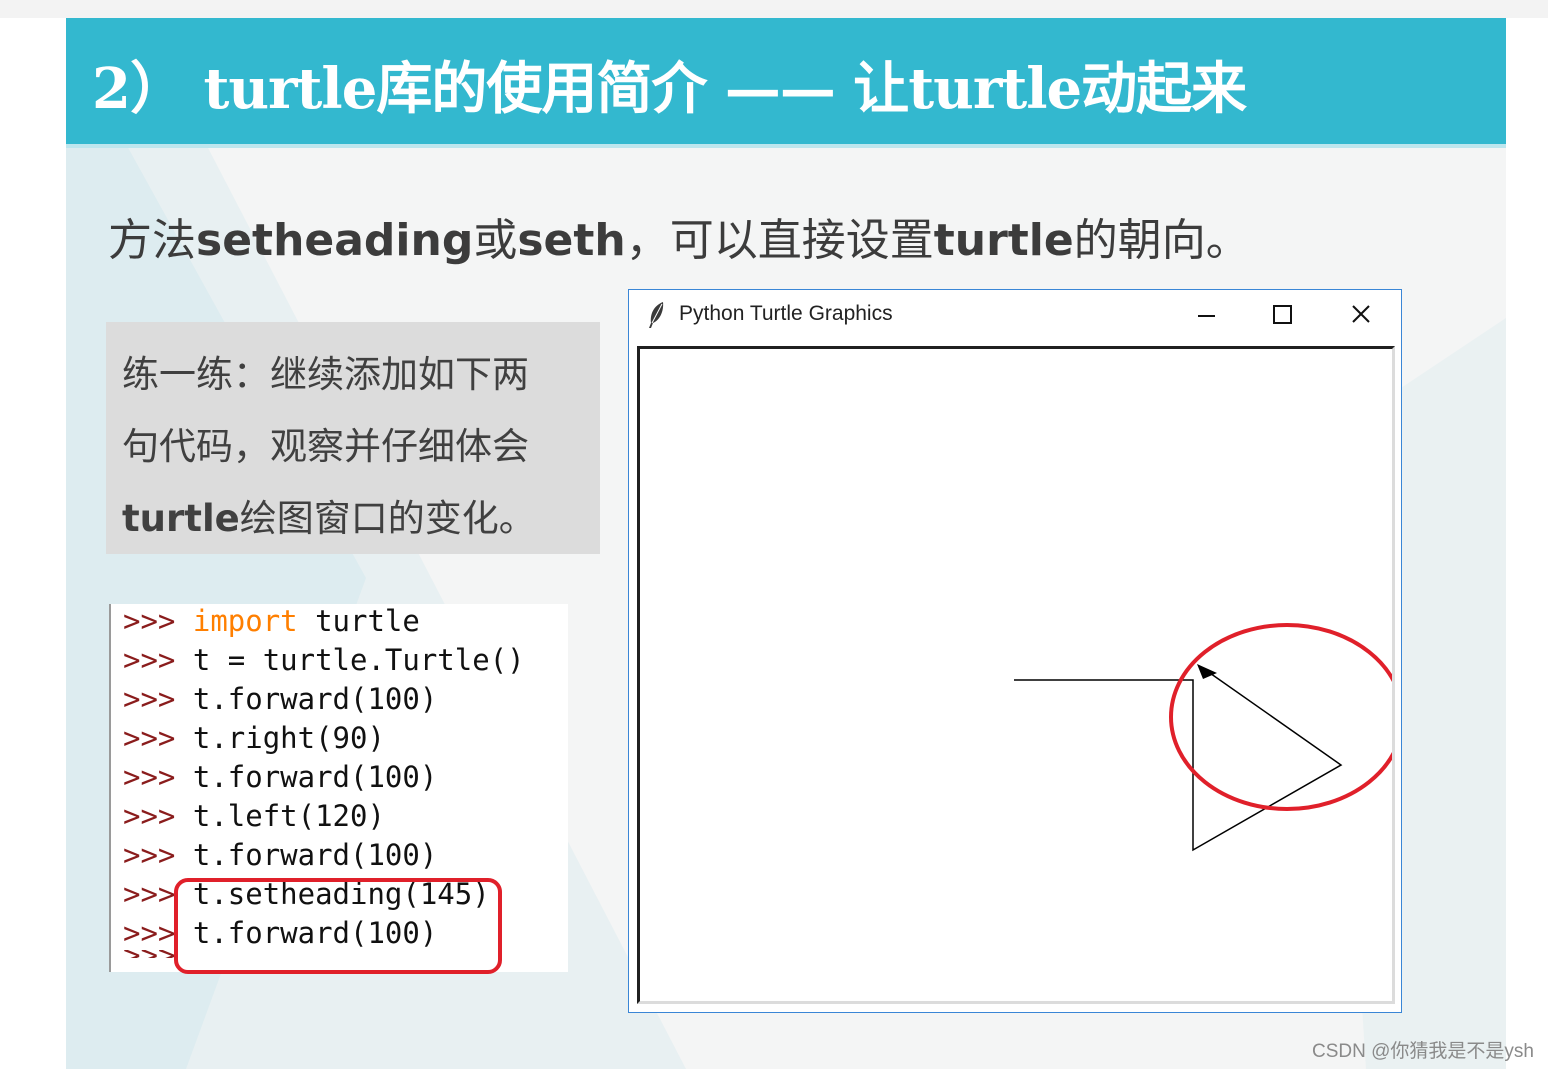  What do you see at coordinates (181, 518) in the screenshot?
I see `exercise-turtle-word: turtle` at bounding box center [181, 518].